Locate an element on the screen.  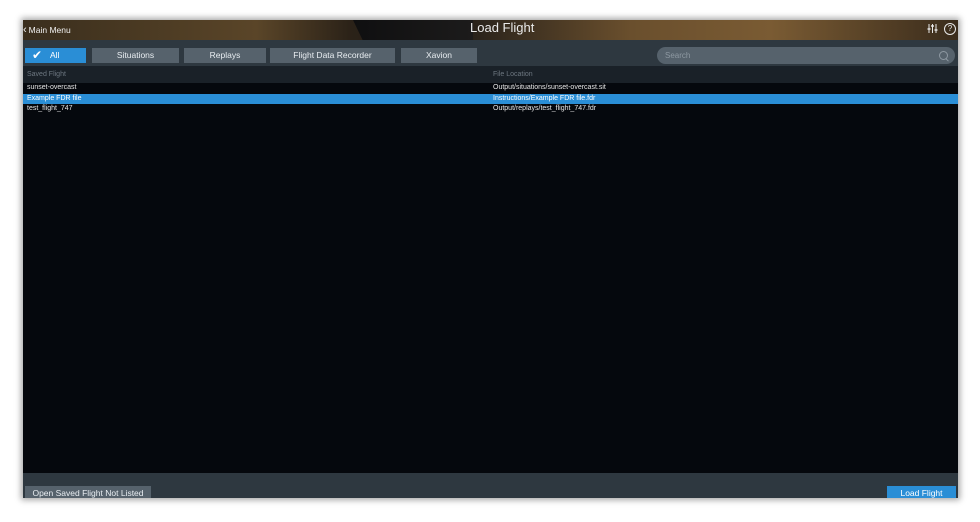
tab-flight-data-recorder: Flight Data Recorder is located at coordinates (332, 55).